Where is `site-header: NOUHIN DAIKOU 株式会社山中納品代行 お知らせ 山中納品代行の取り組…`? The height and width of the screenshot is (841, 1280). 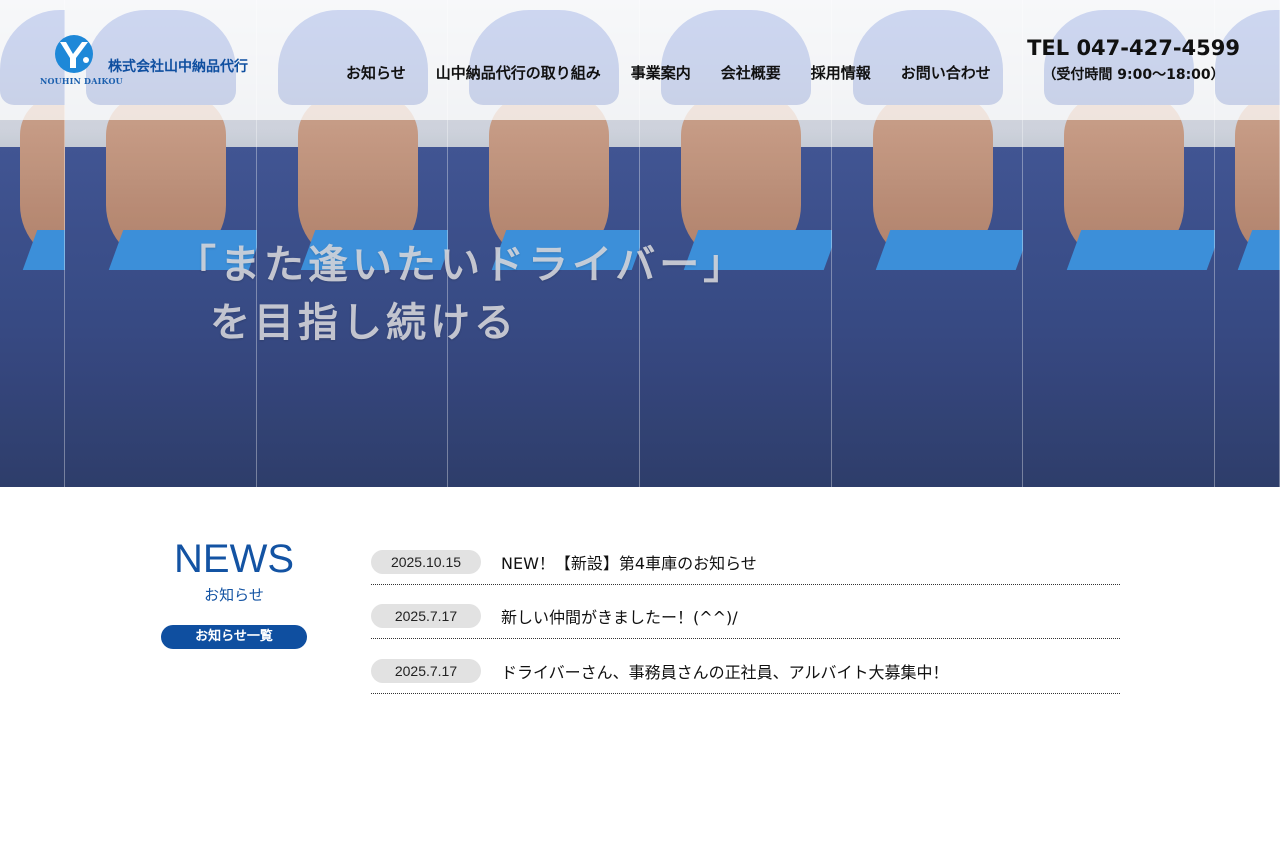
site-header: NOUHIN DAIKOU 株式会社山中納品代行 お知らせ 山中納品代行の取り組… is located at coordinates (640, 60).